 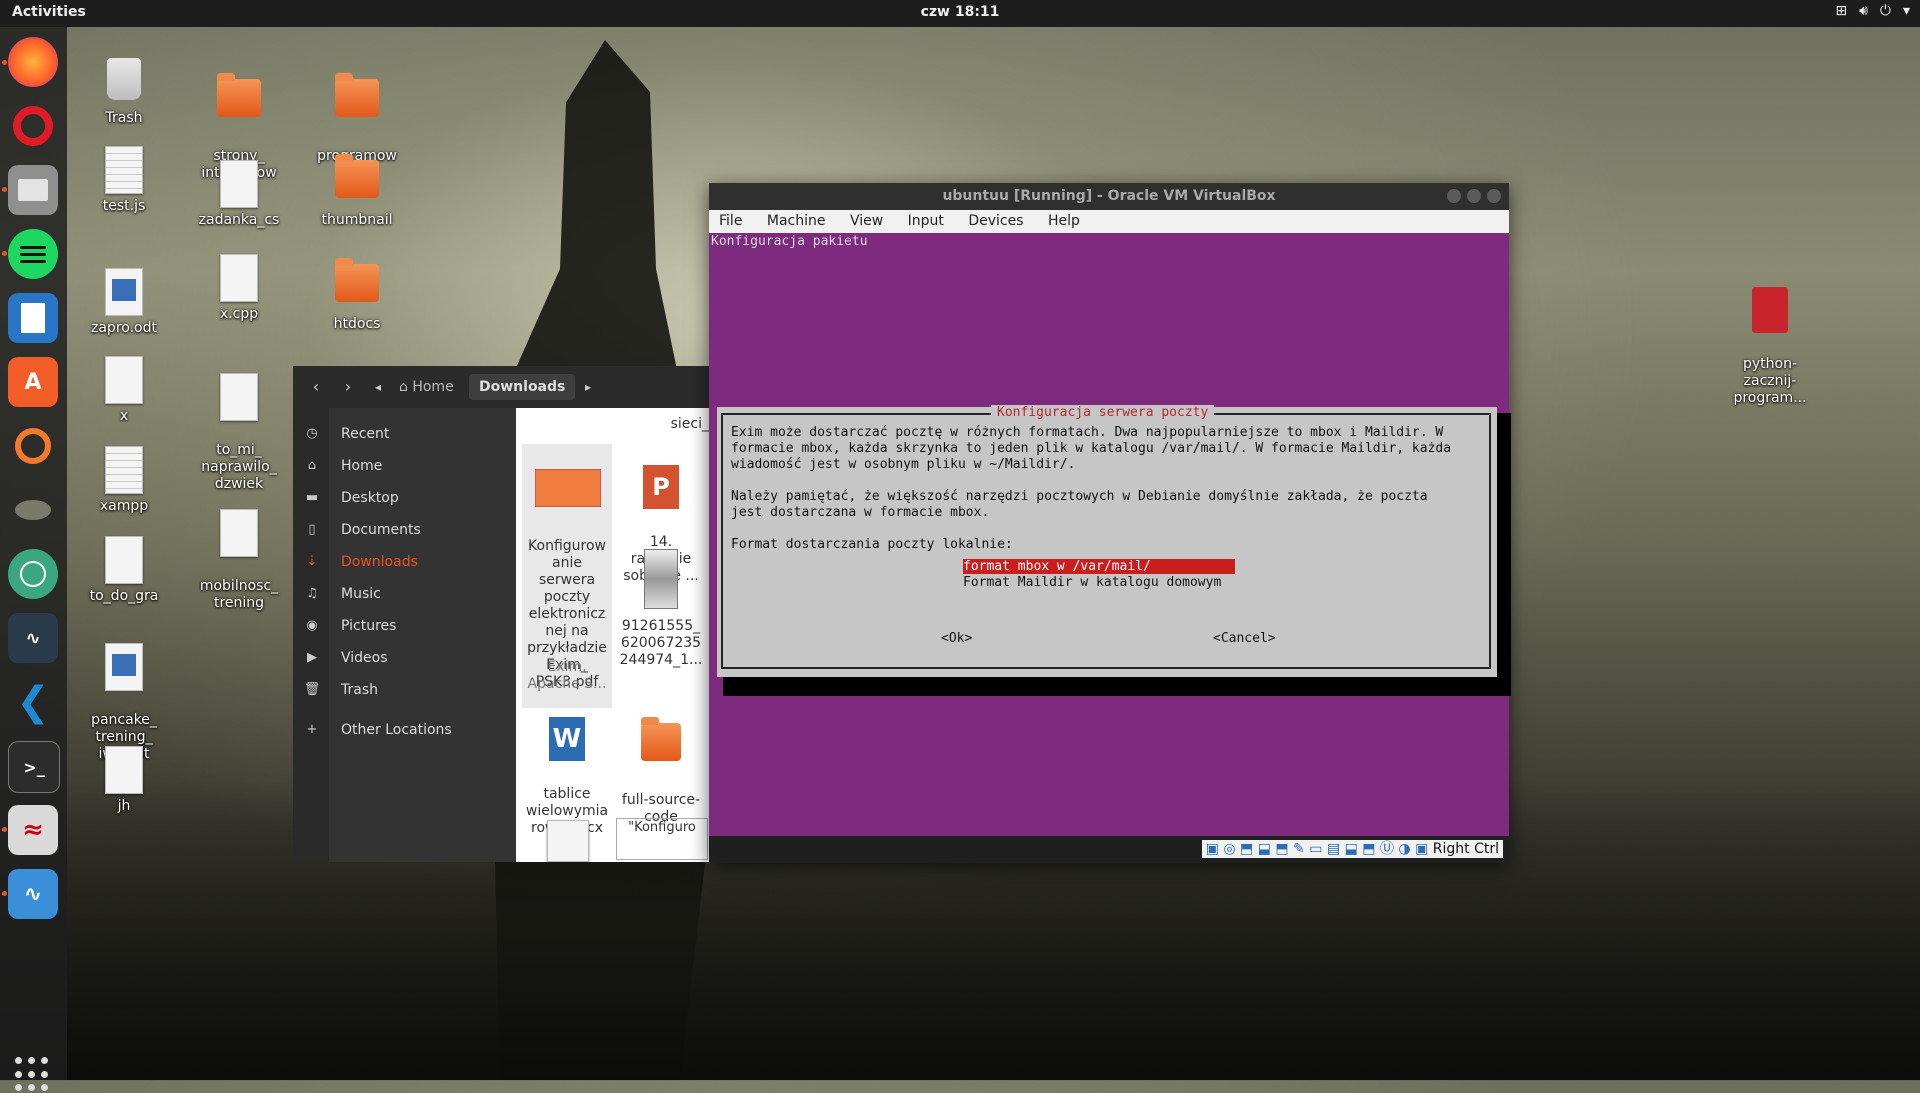 I want to click on breadcrumb-right-arrow: ▸, so click(x=588, y=387).